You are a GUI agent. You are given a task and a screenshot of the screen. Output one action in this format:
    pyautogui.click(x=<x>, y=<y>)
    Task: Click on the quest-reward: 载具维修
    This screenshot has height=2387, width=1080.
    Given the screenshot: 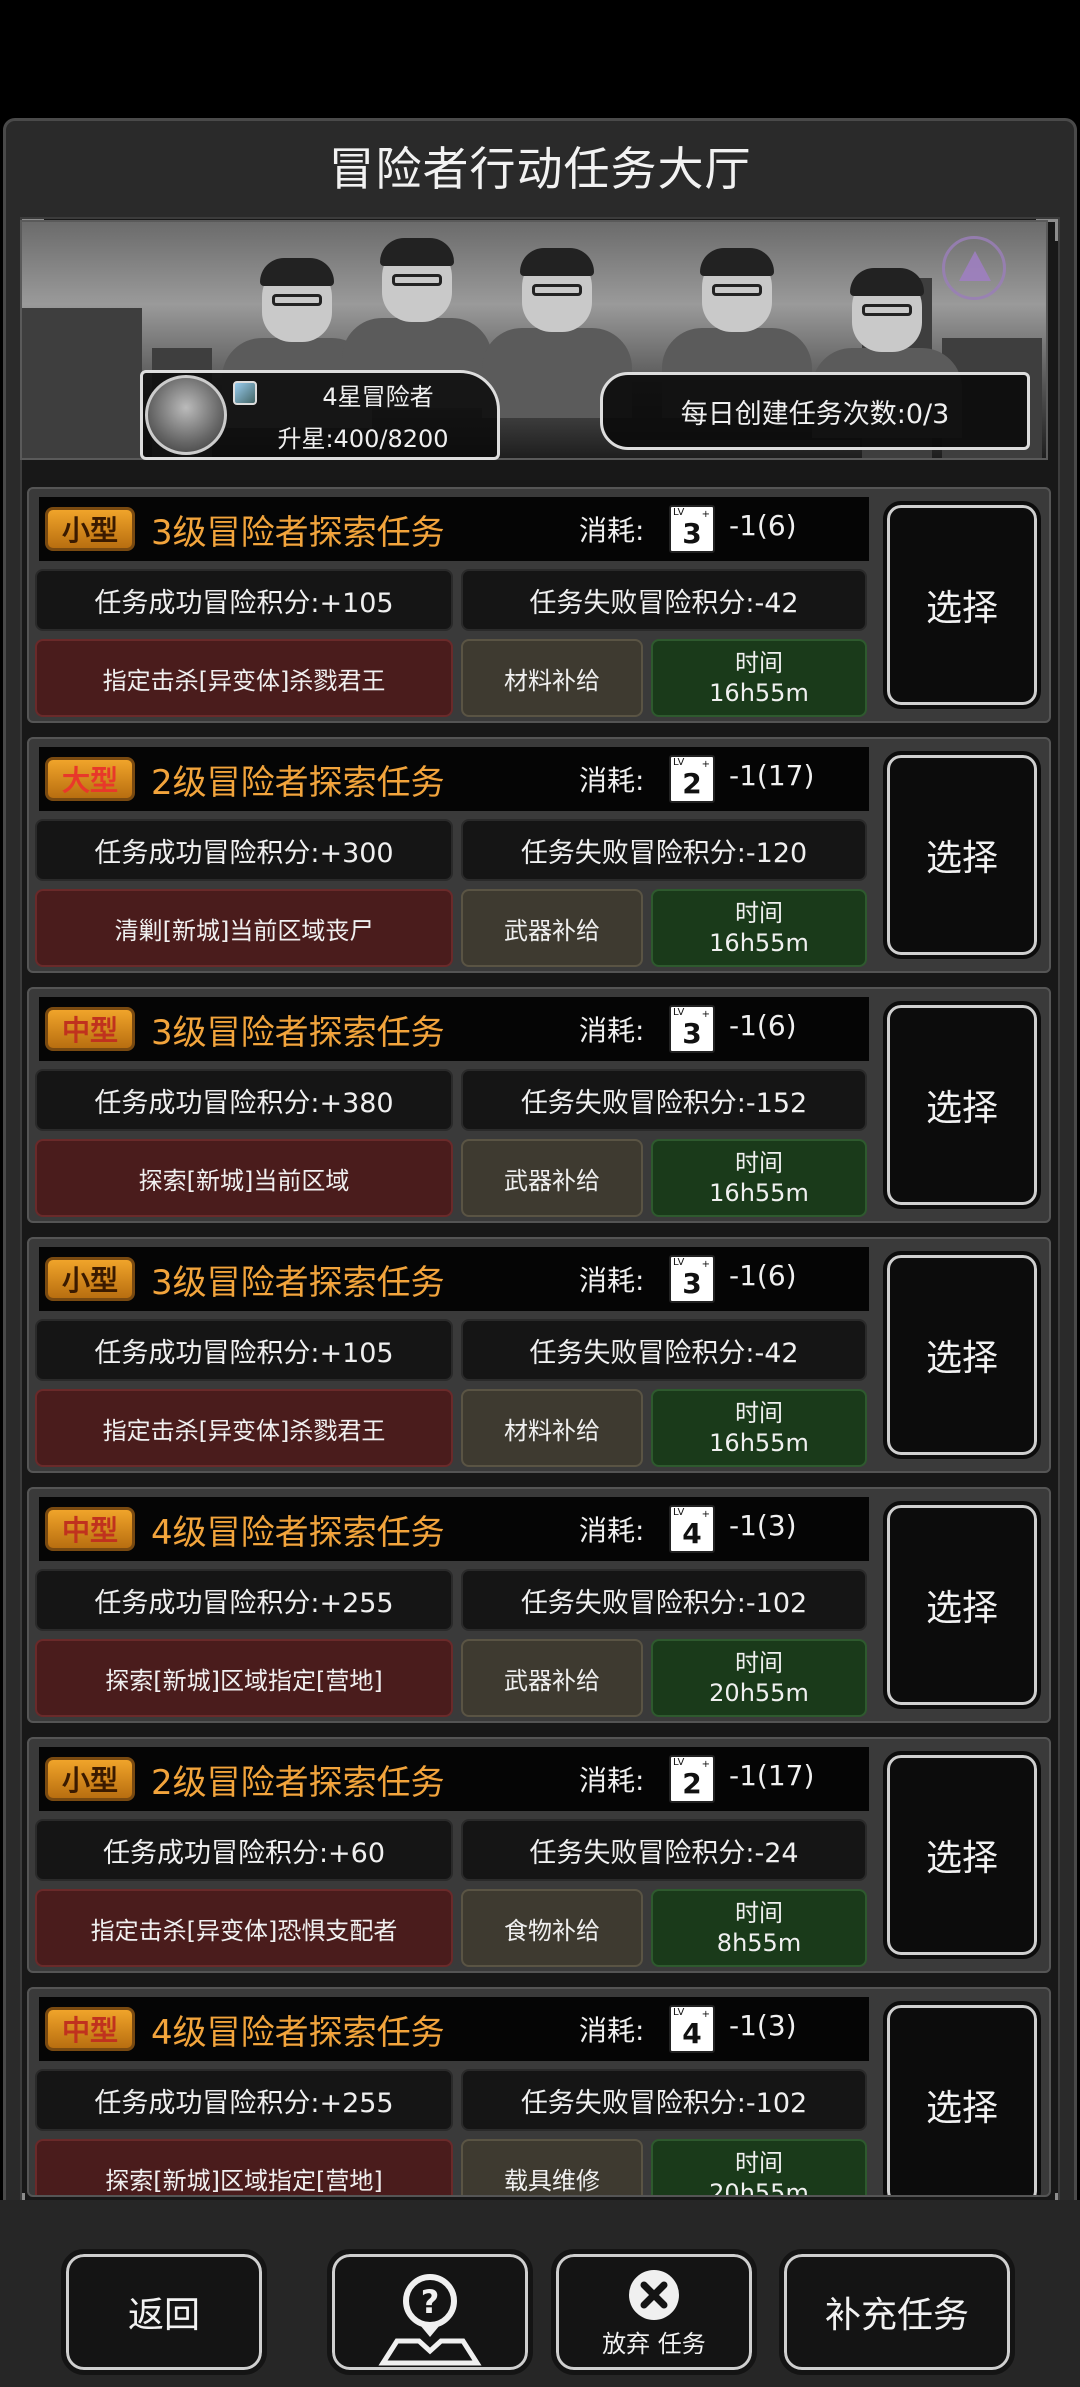 What is the action you would take?
    pyautogui.click(x=552, y=2167)
    